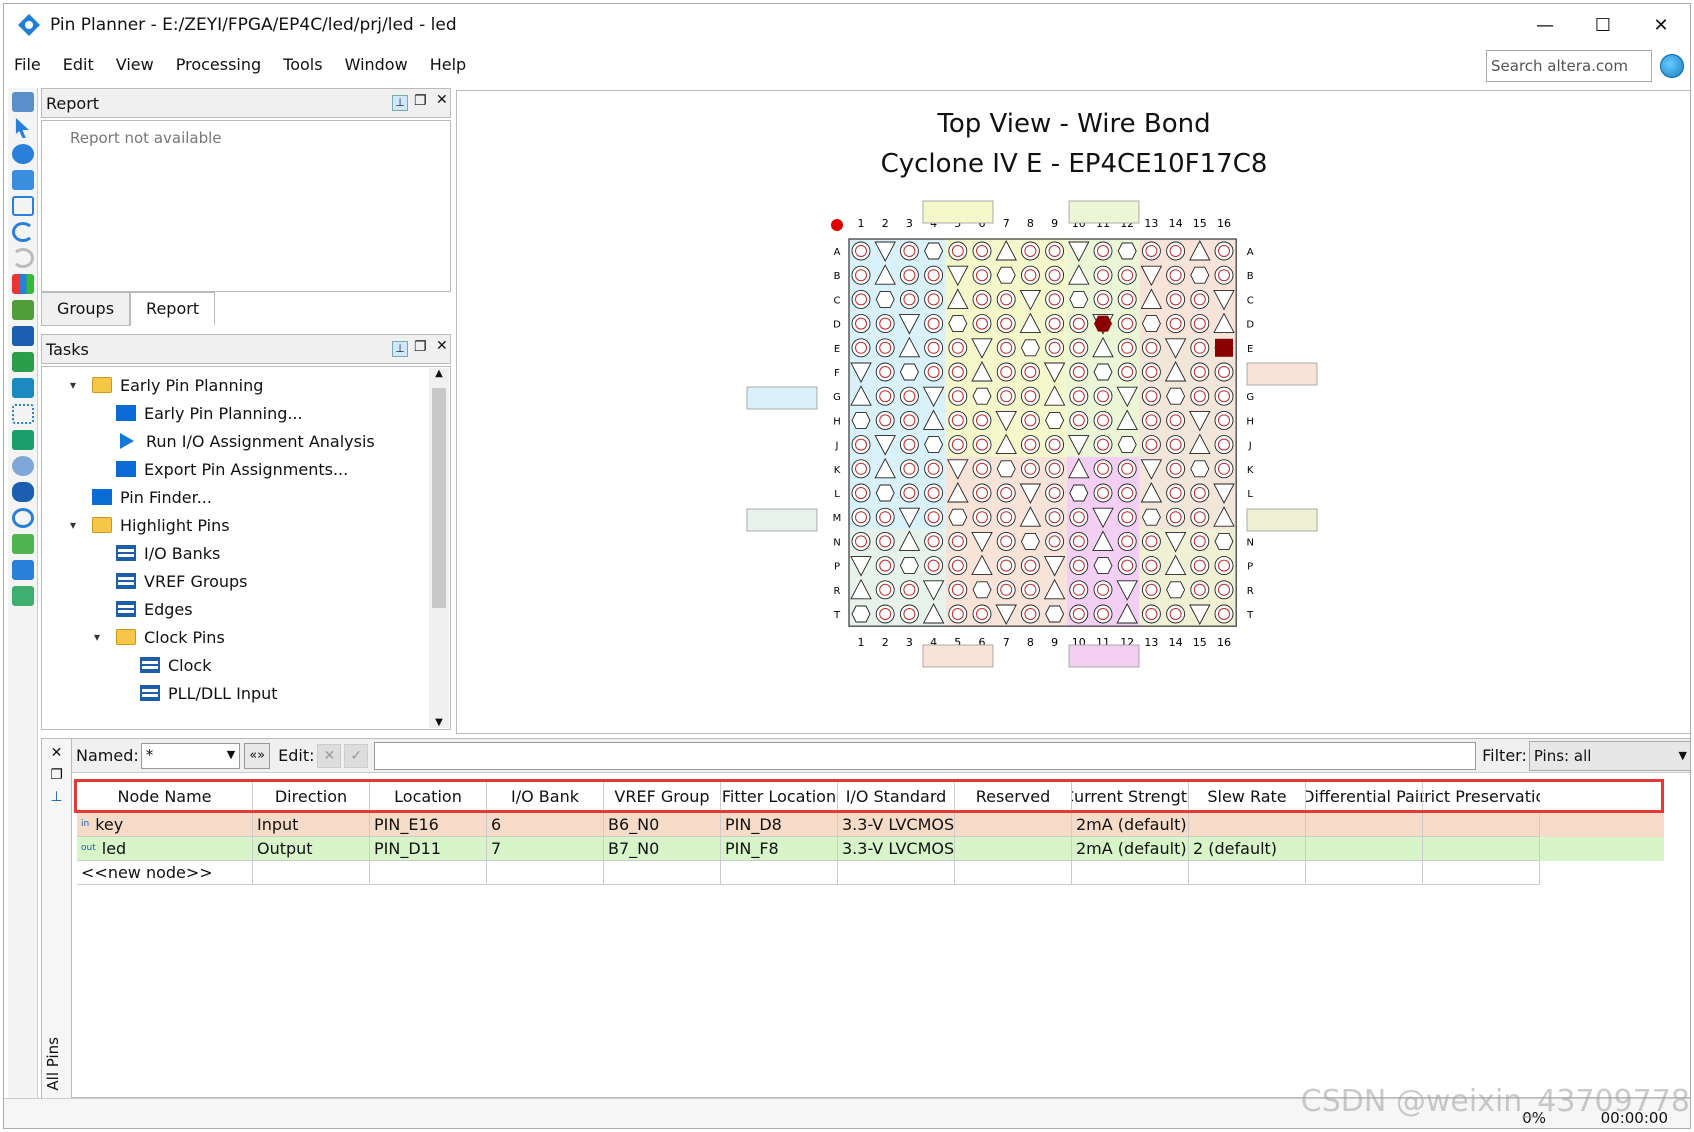  I want to click on cell-node-name: out led, so click(165, 849).